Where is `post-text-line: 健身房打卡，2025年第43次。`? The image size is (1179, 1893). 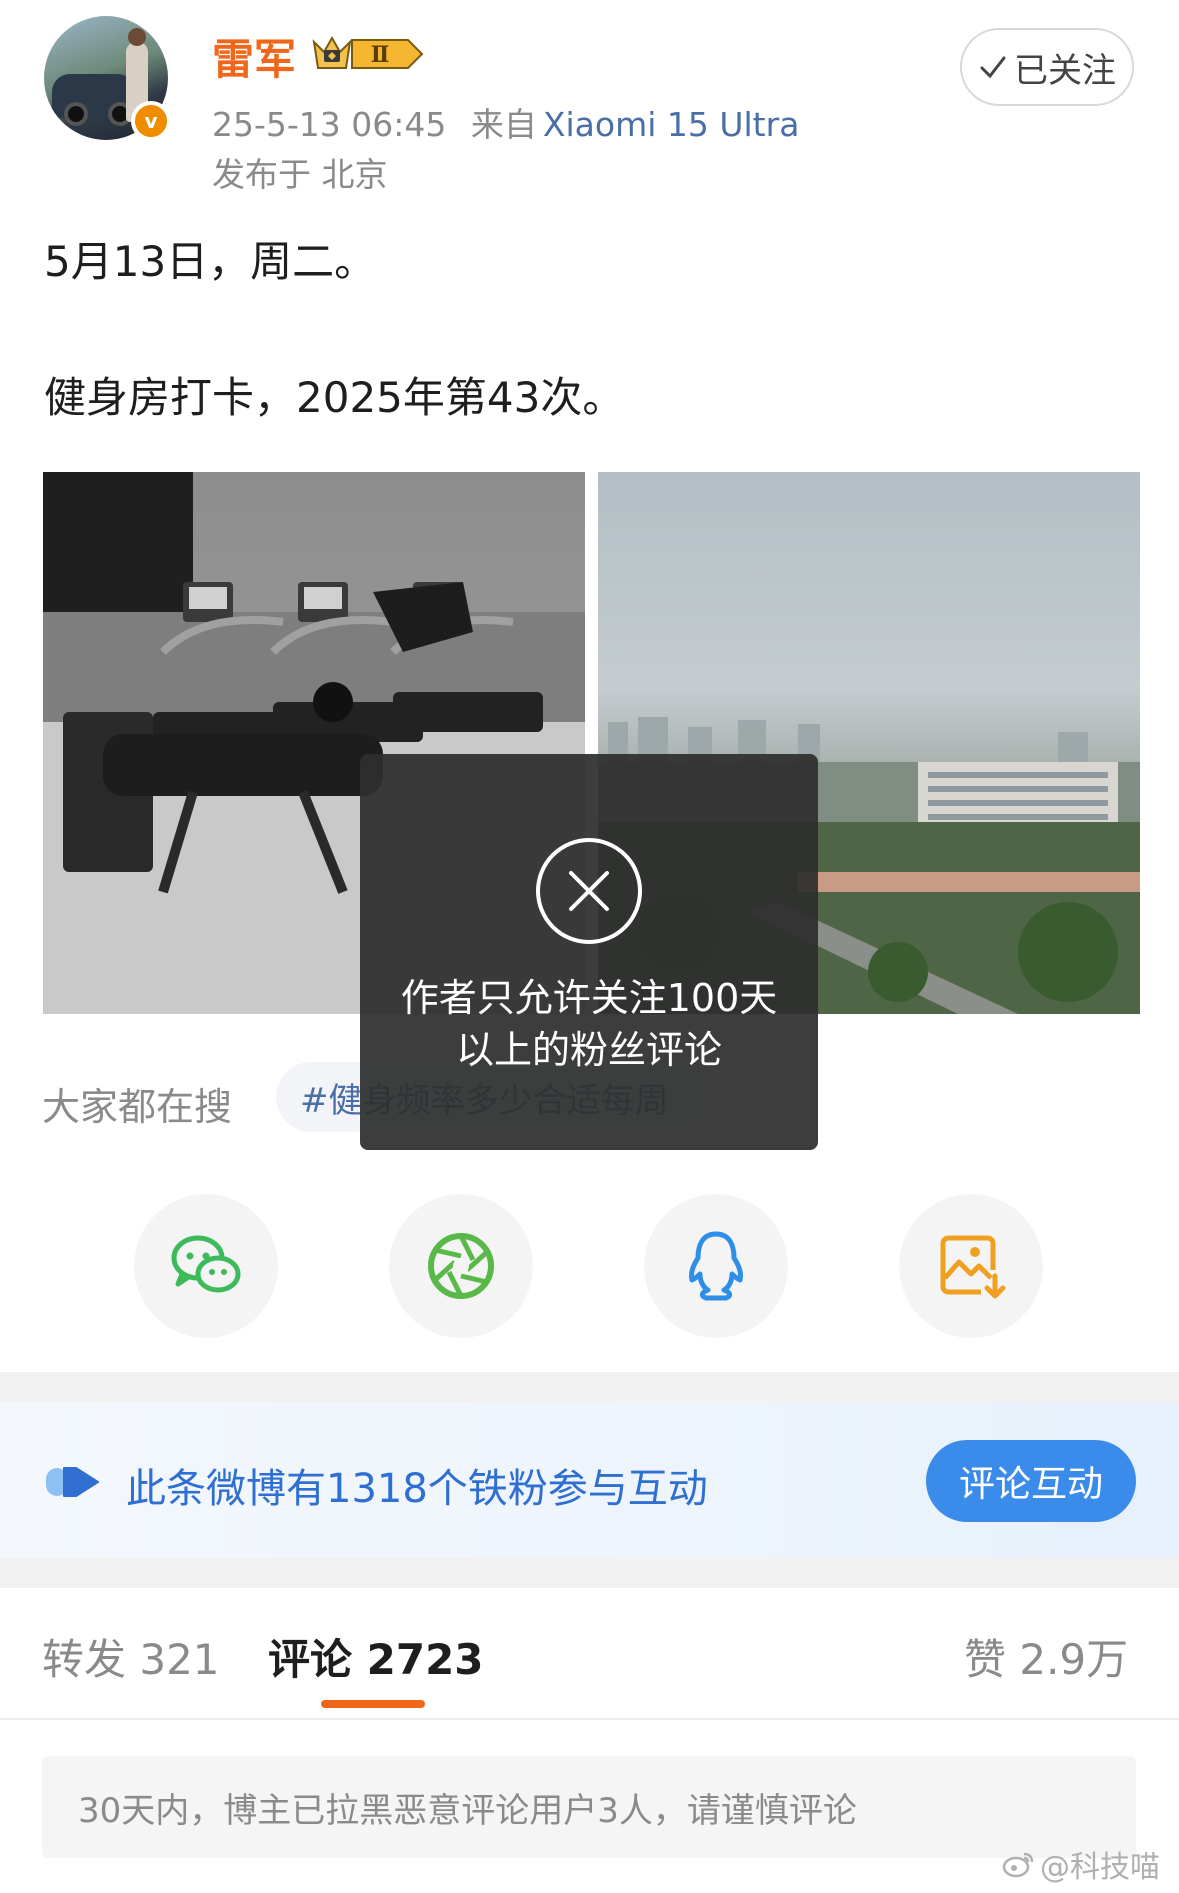
post-text-line: 健身房打卡，2025年第43次。 is located at coordinates (334, 397).